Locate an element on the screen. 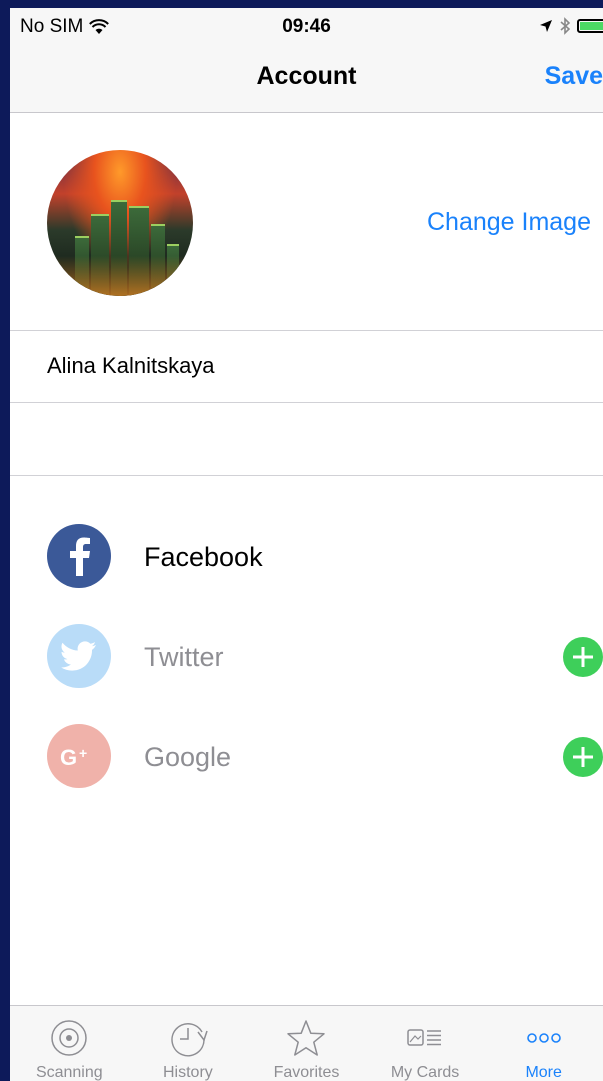 This screenshot has width=603, height=1081. status-bar: No SIM 09:46 is located at coordinates (306, 28).